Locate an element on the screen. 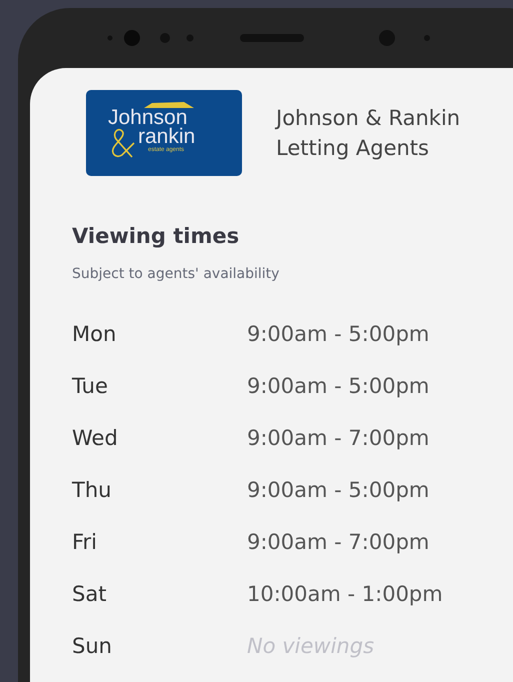 The width and height of the screenshot is (513, 682). day-label: Fri is located at coordinates (85, 542).